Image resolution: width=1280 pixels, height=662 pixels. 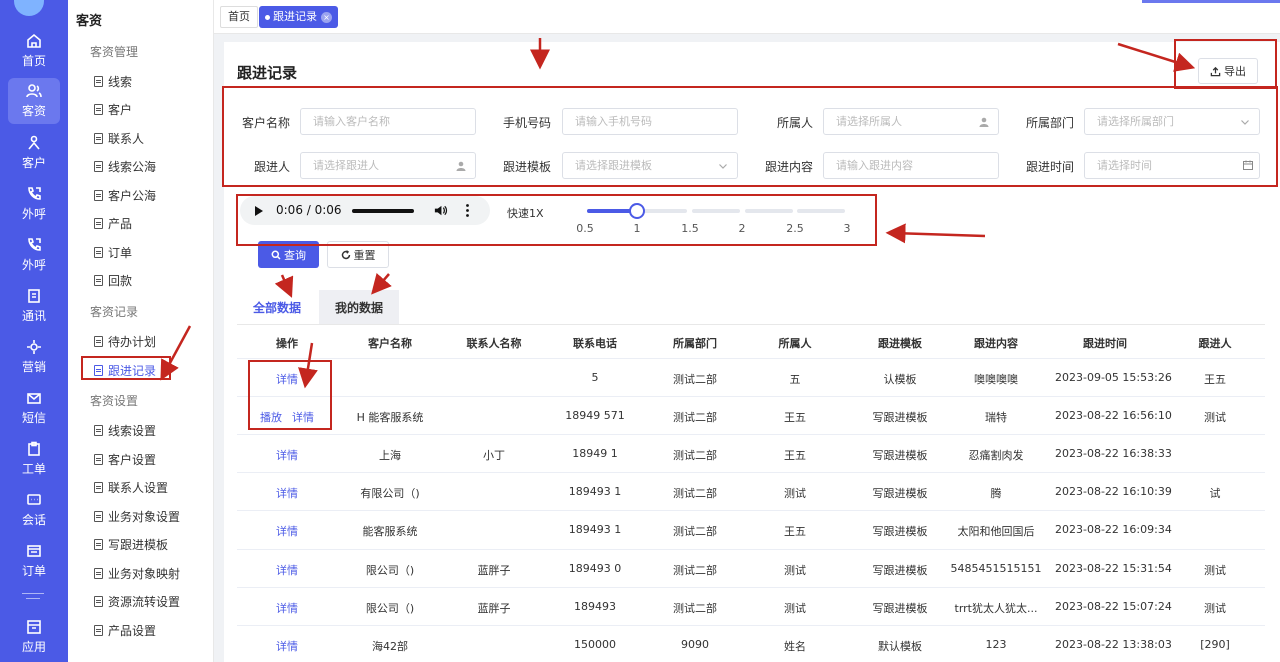 I want to click on column-header: 联系人名称, so click(x=494, y=343).